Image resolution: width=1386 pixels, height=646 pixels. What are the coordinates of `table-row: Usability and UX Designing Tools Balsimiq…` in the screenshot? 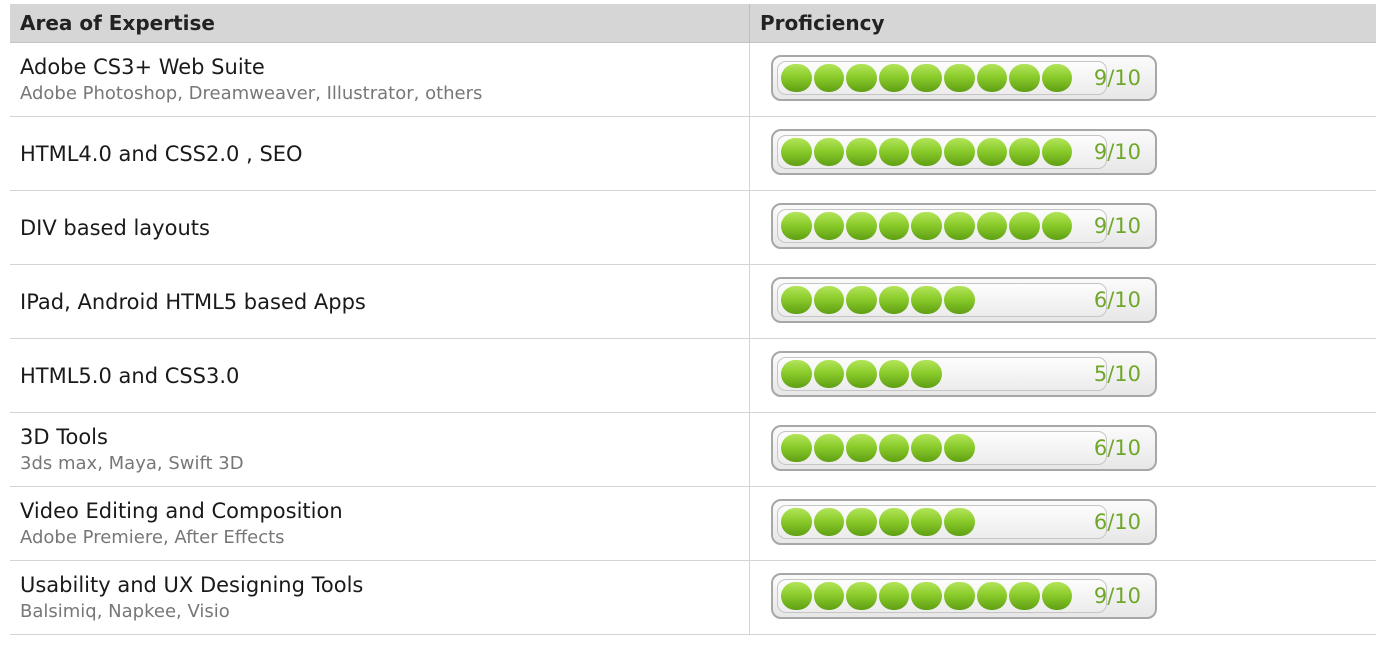 It's located at (693, 598).